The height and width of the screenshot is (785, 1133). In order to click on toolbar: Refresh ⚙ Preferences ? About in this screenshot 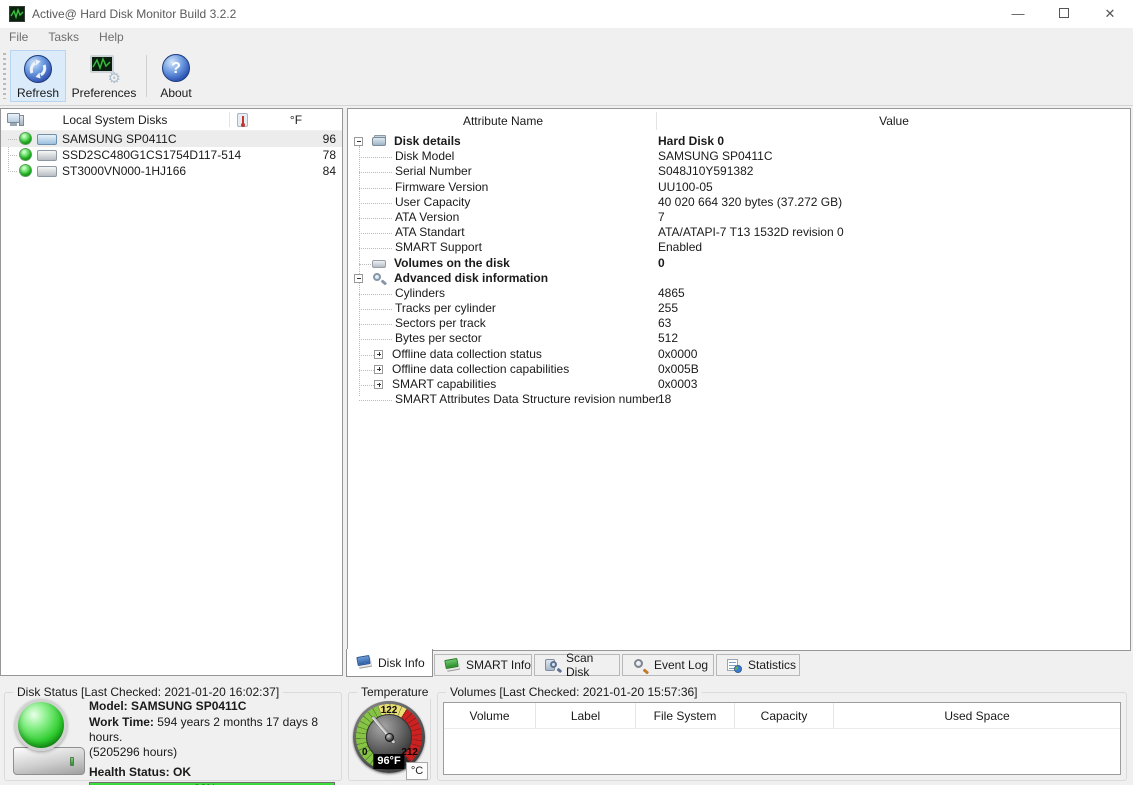, I will do `click(566, 76)`.